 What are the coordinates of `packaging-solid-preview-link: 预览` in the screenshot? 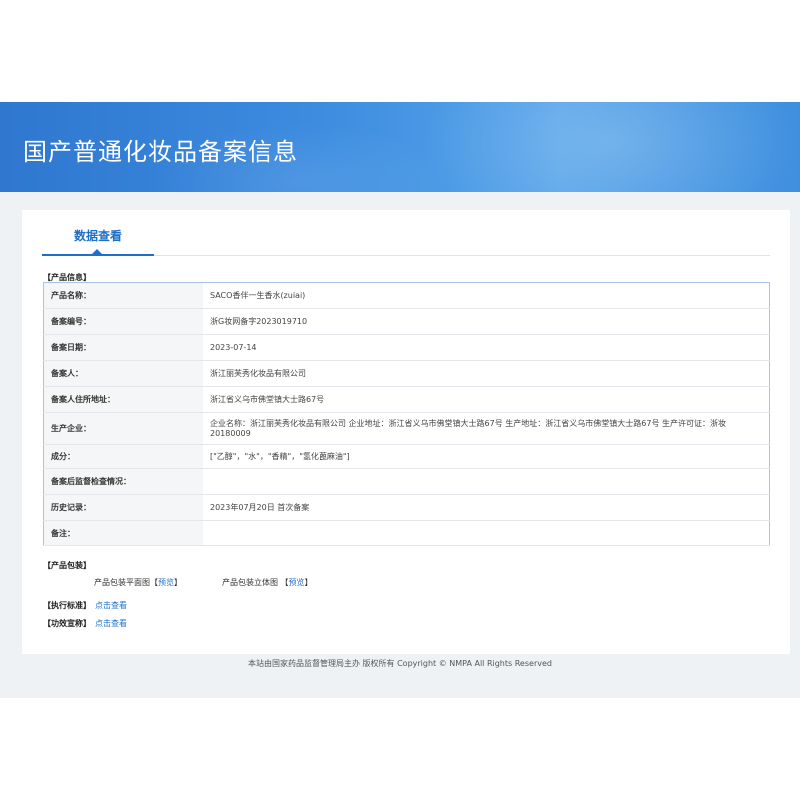 It's located at (297, 582).